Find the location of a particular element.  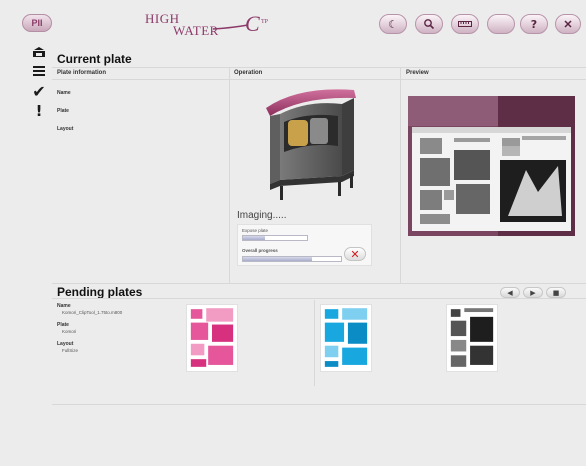

help-icon: ? is located at coordinates (534, 24).